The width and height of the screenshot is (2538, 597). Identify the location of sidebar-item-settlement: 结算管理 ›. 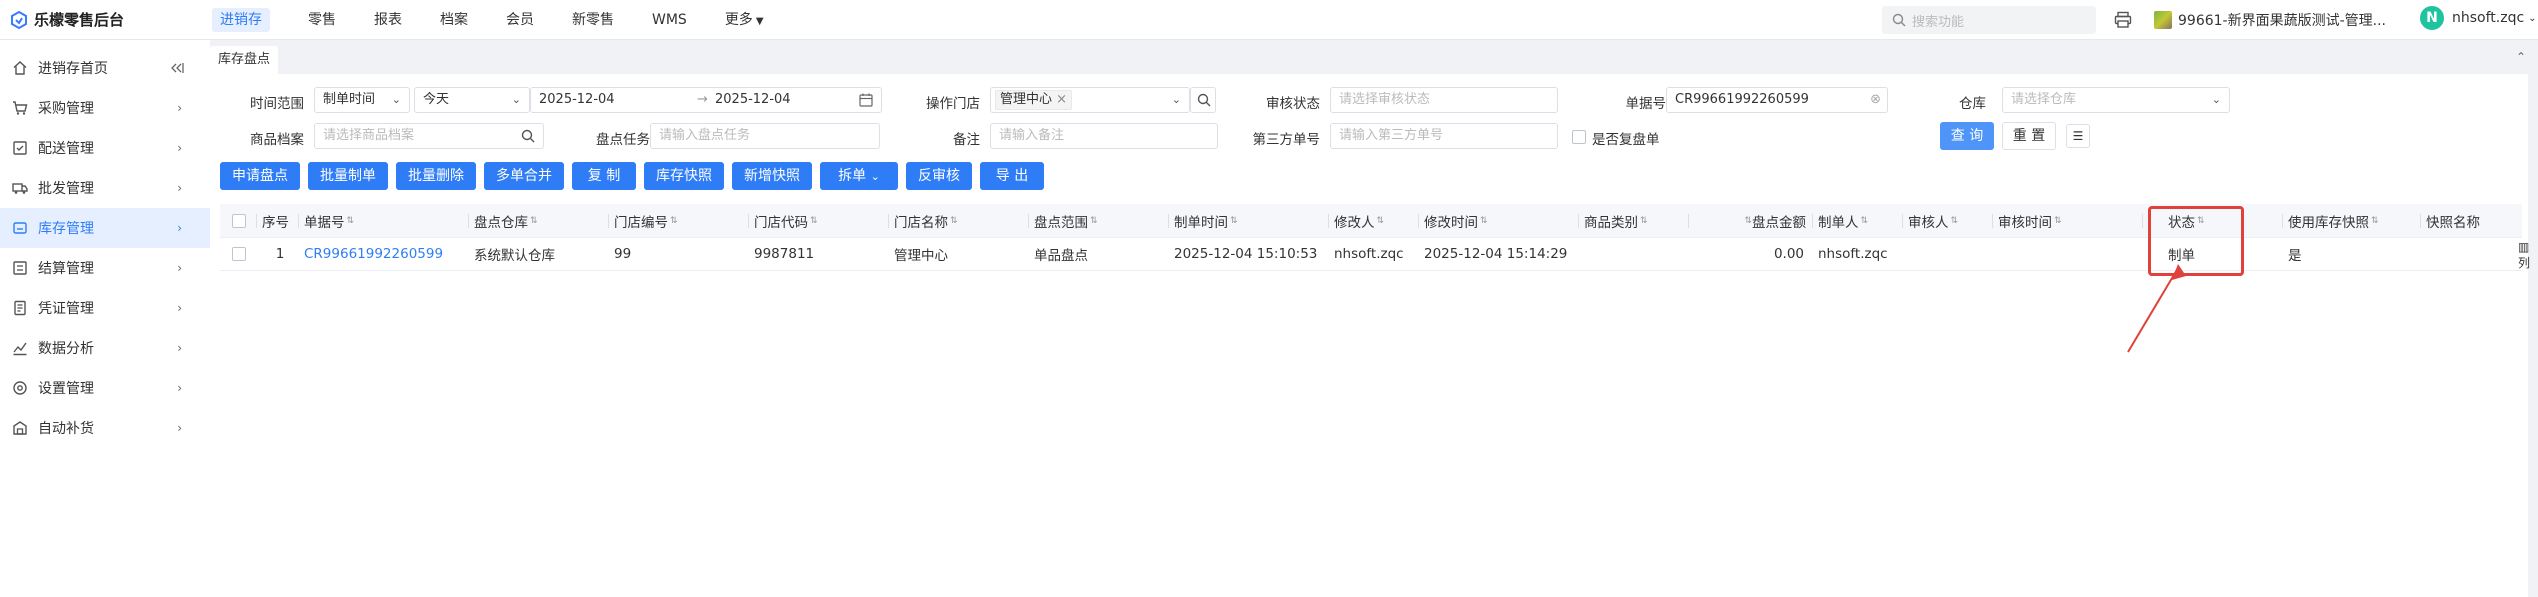
(105, 268).